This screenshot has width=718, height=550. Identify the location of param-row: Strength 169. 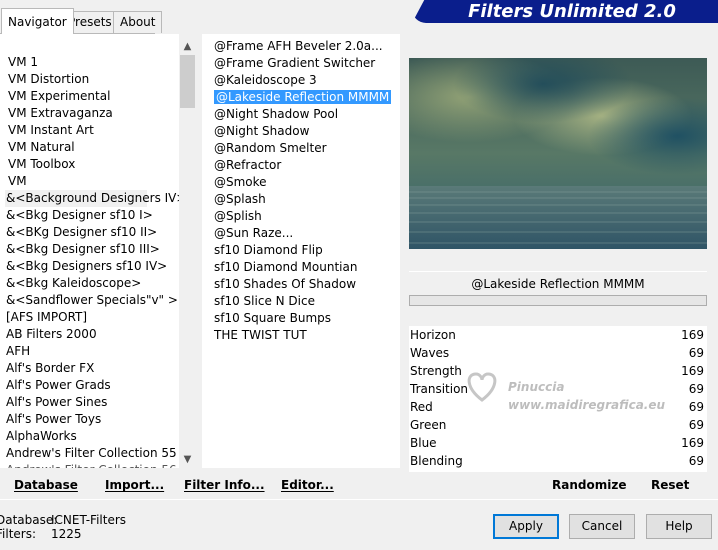
(558, 371).